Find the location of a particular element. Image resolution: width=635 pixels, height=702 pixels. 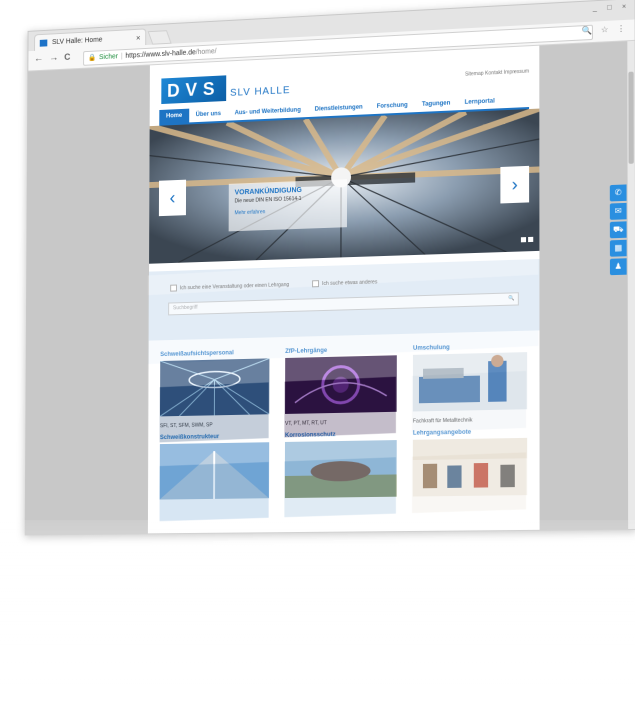

slider-dots is located at coordinates (526, 238).